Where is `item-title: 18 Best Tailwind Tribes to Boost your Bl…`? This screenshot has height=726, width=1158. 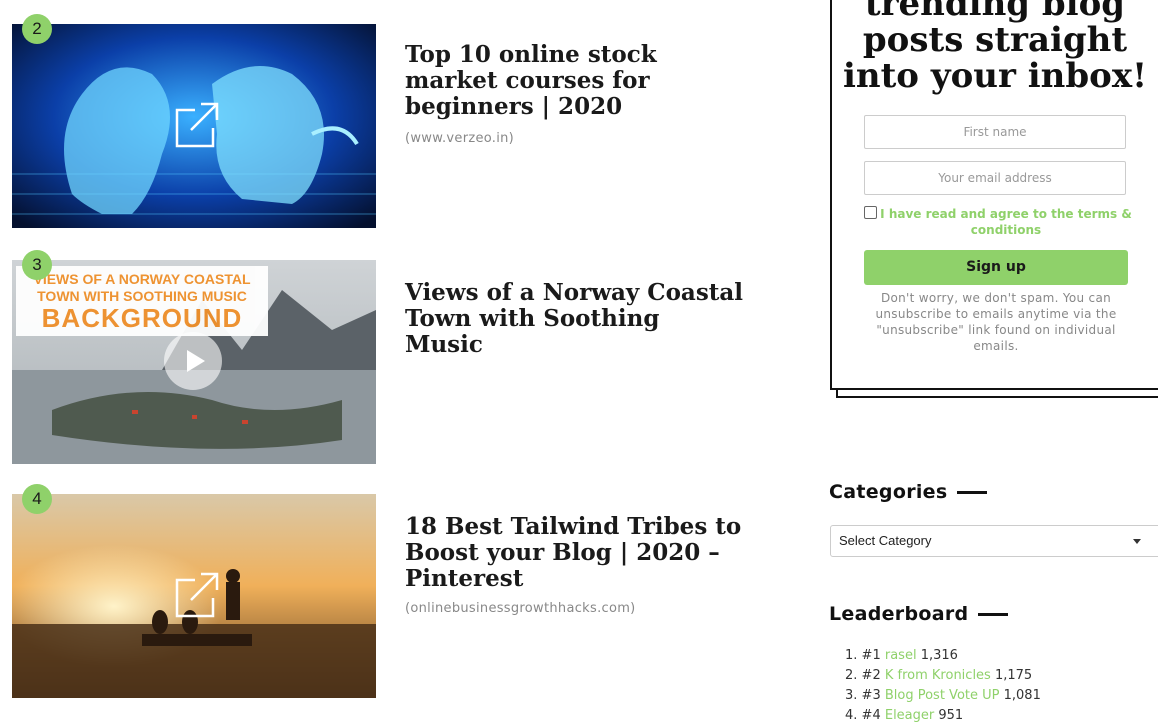 item-title: 18 Best Tailwind Tribes to Boost your Bl… is located at coordinates (575, 568).